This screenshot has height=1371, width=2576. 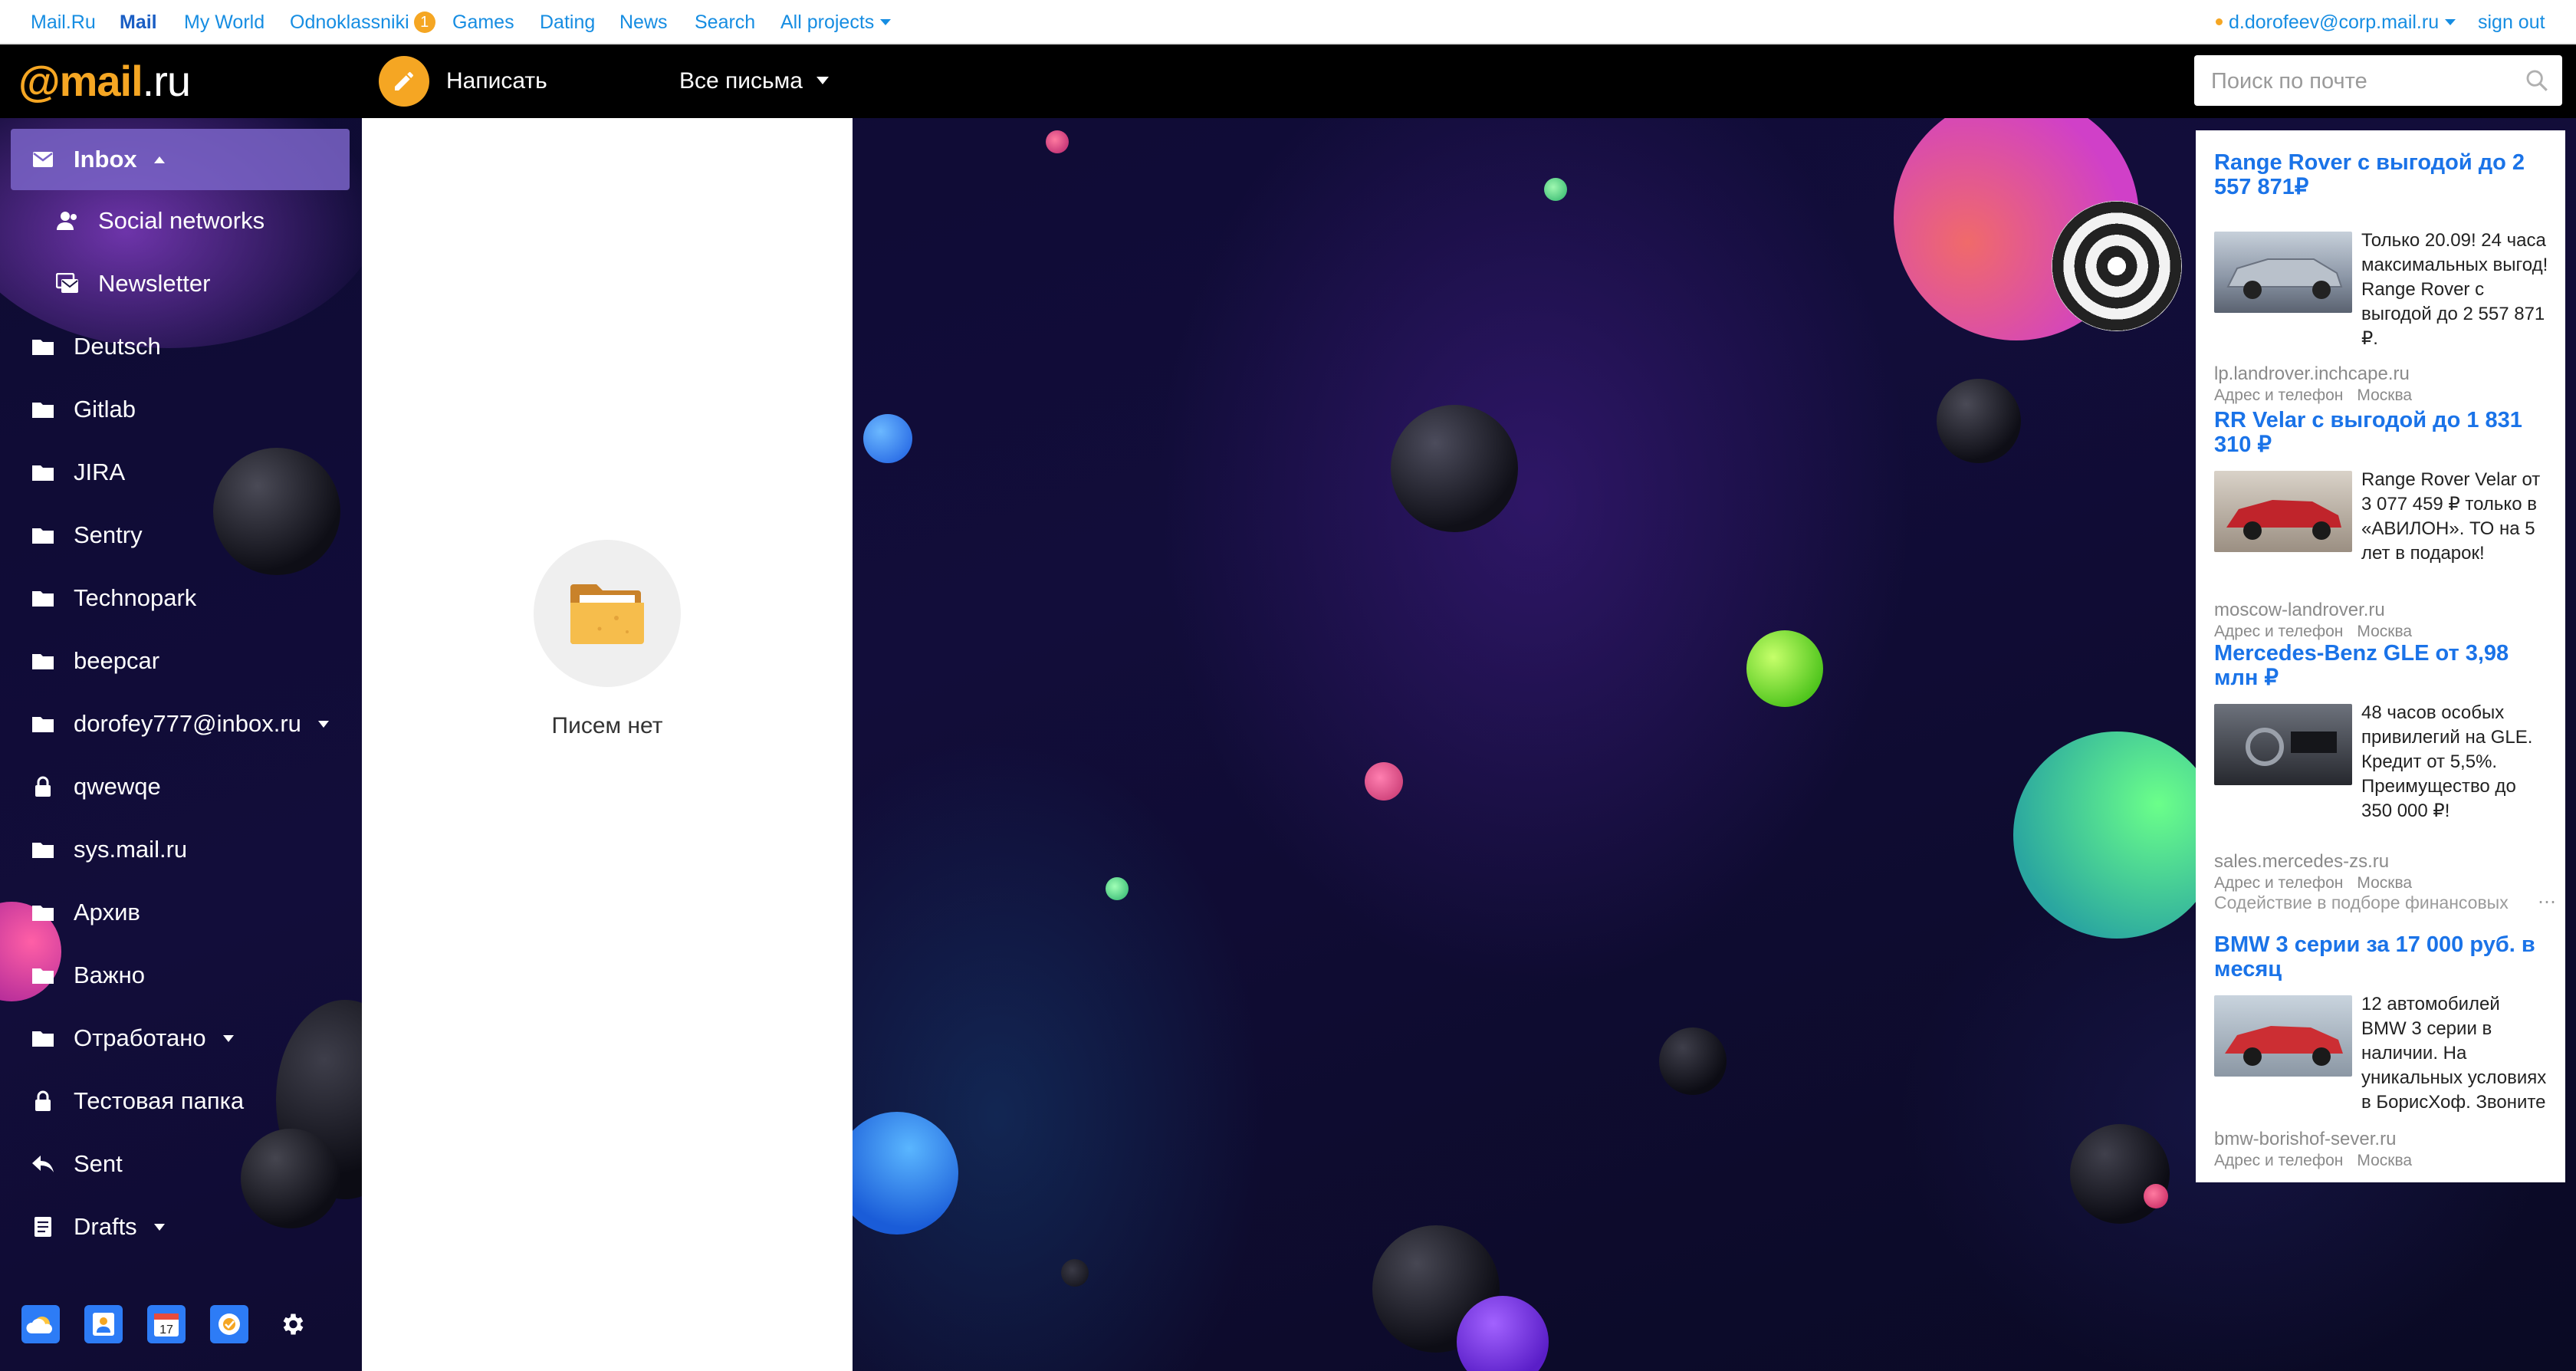 I want to click on search-icon, so click(x=2537, y=82).